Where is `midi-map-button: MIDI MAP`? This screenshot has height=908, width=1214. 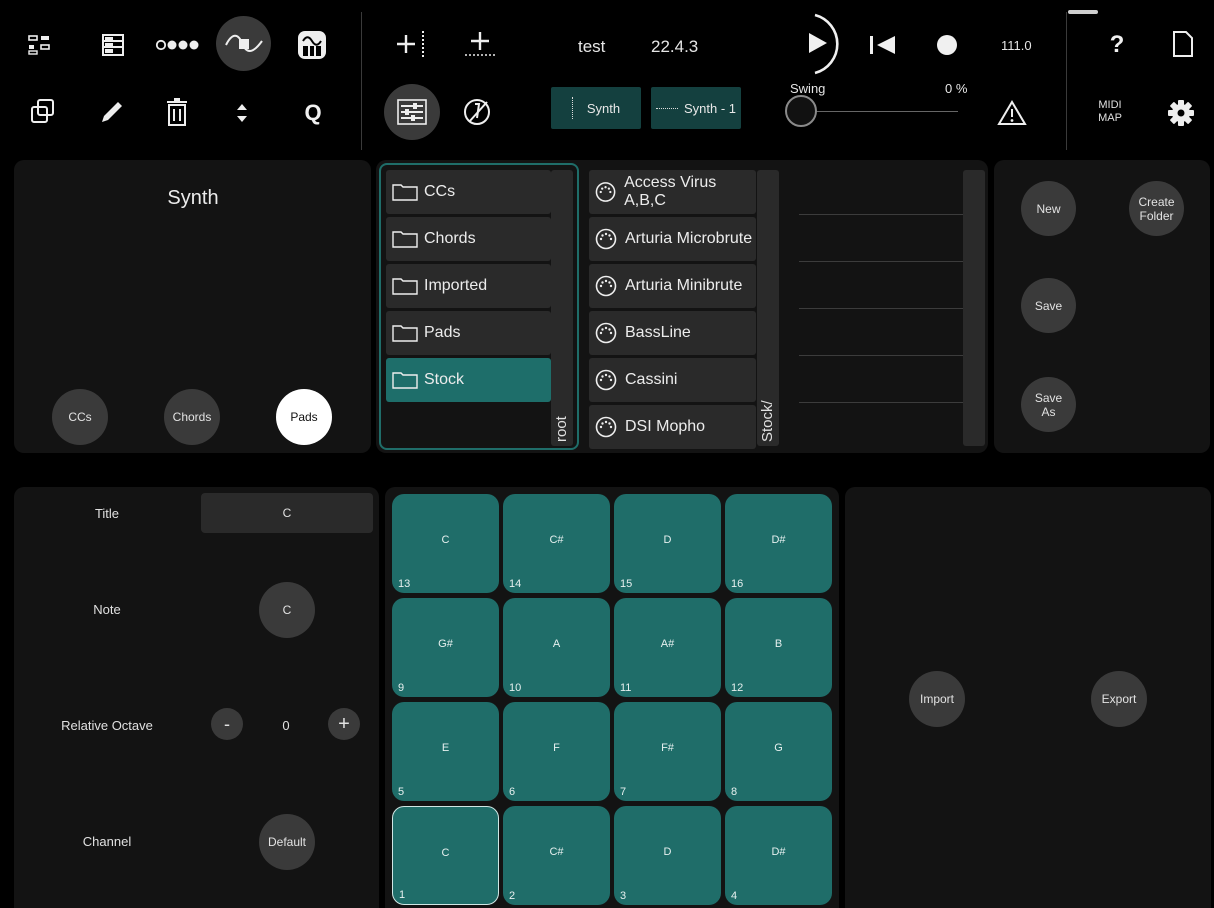 midi-map-button: MIDI MAP is located at coordinates (1110, 113).